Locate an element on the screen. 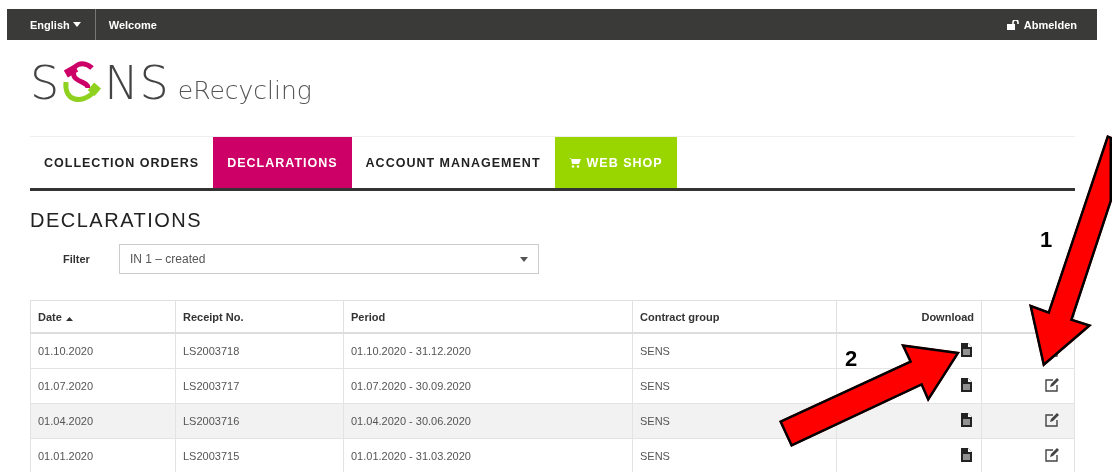  logout-link: Abmelden is located at coordinates (1041, 24).